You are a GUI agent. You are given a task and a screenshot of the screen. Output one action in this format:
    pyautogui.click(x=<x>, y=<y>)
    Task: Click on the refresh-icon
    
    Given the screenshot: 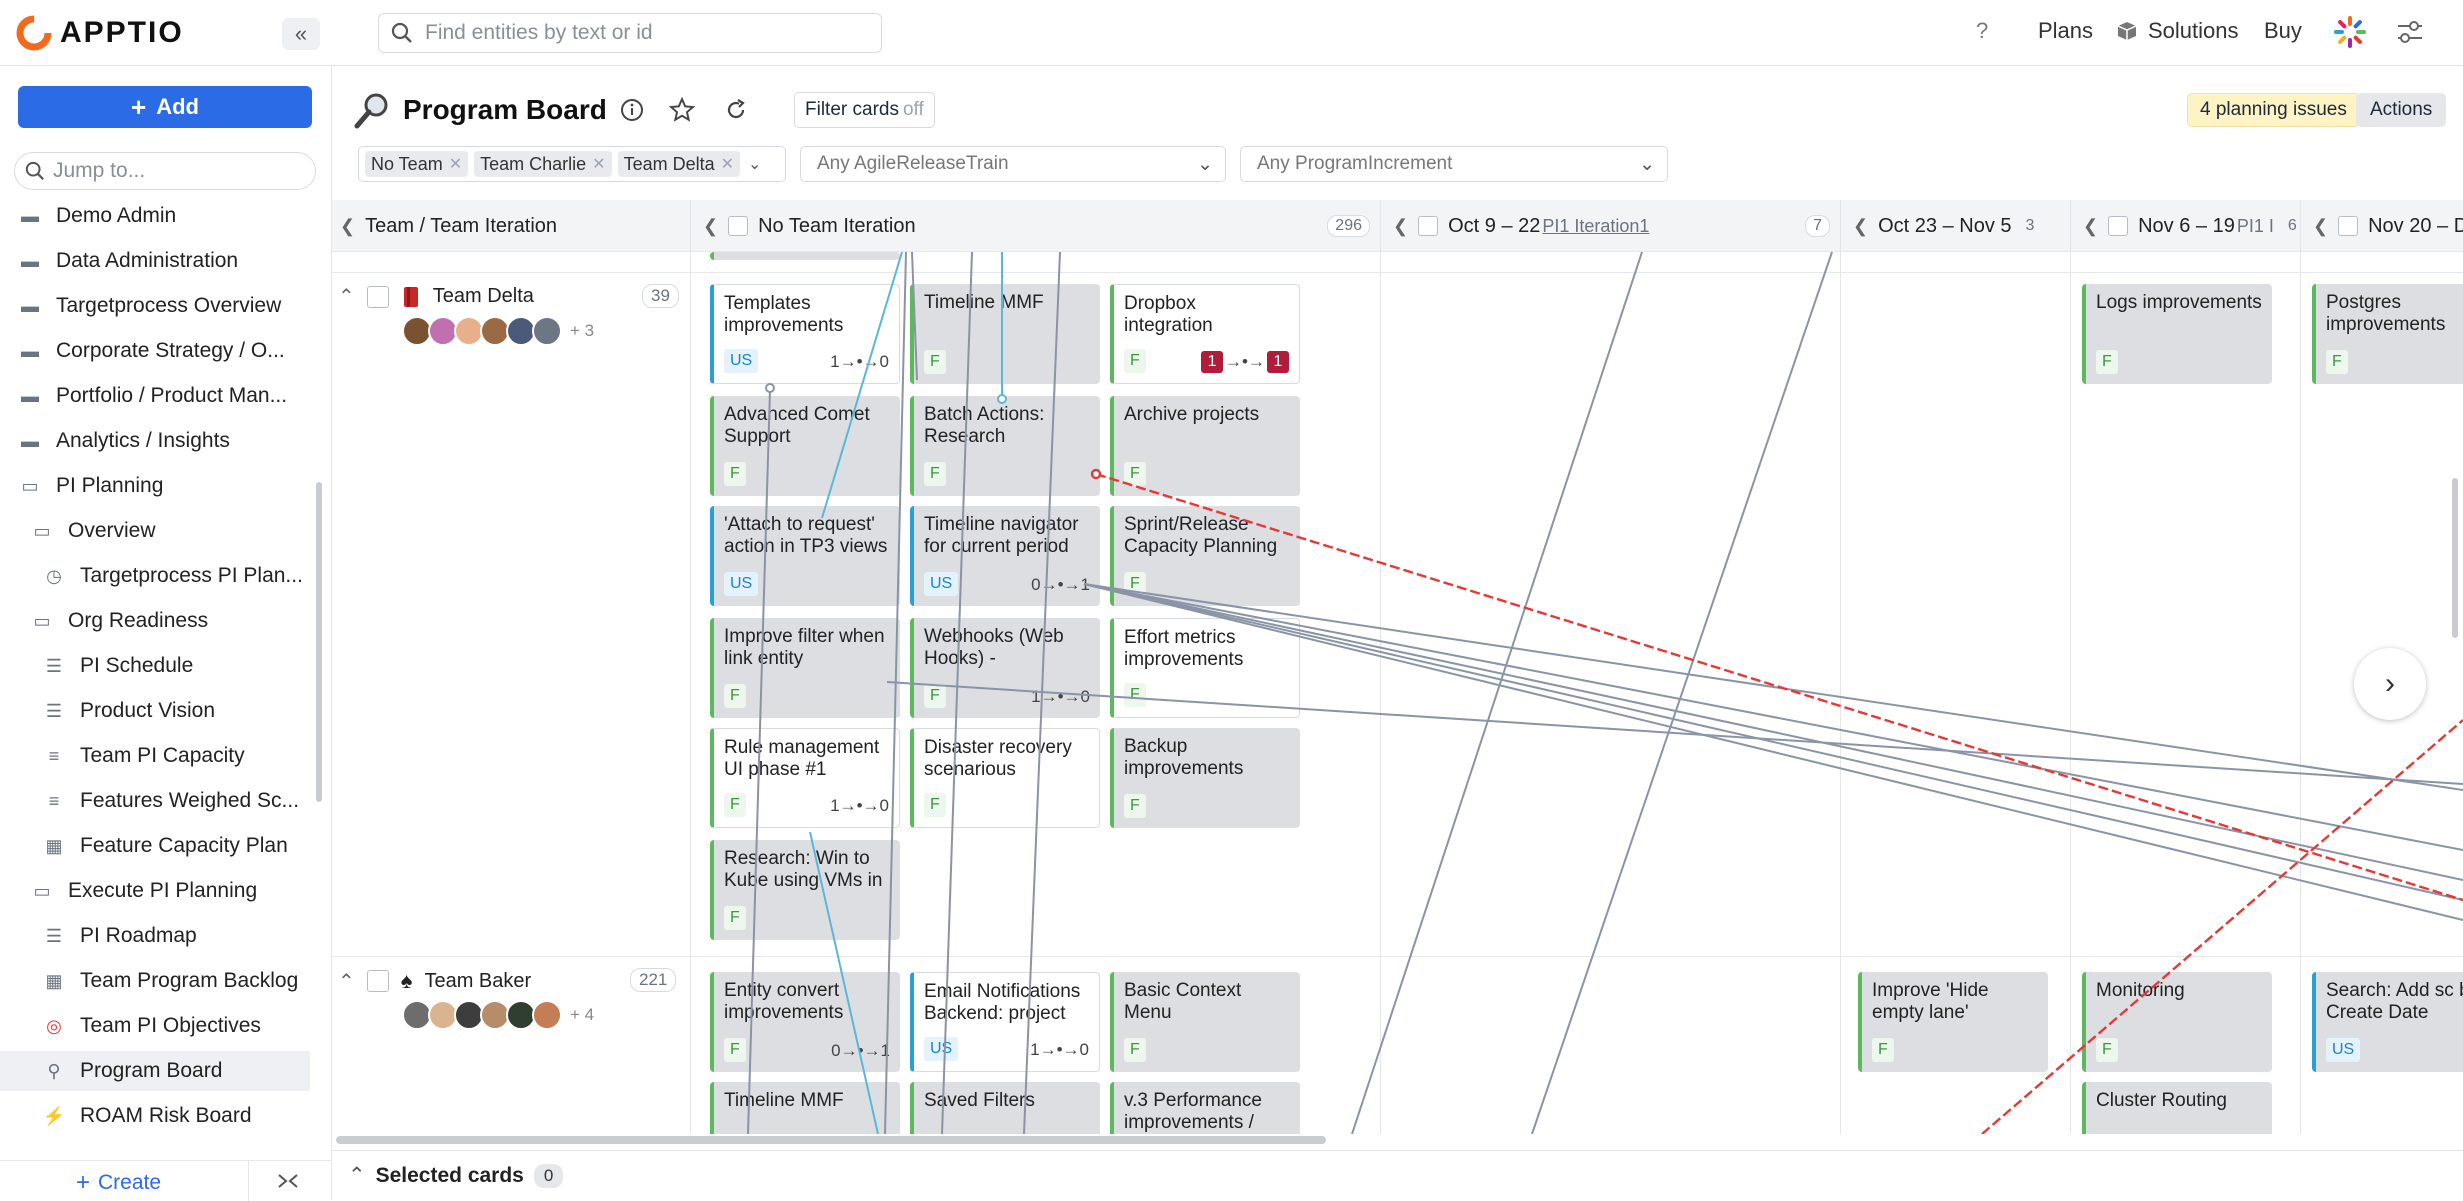 What is the action you would take?
    pyautogui.click(x=736, y=110)
    